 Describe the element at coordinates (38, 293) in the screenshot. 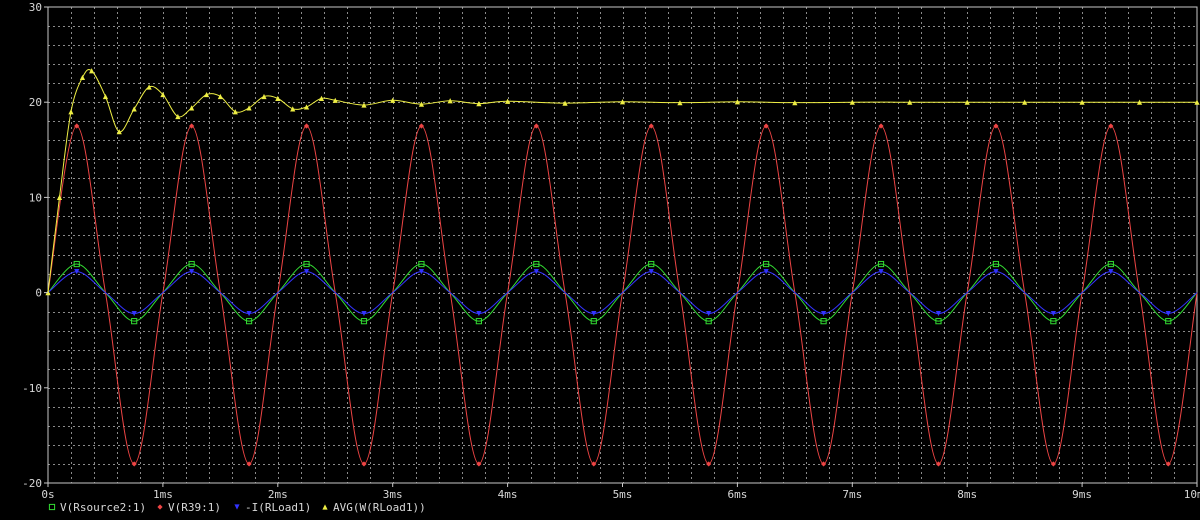

I see `y-tick-label: 0` at that location.